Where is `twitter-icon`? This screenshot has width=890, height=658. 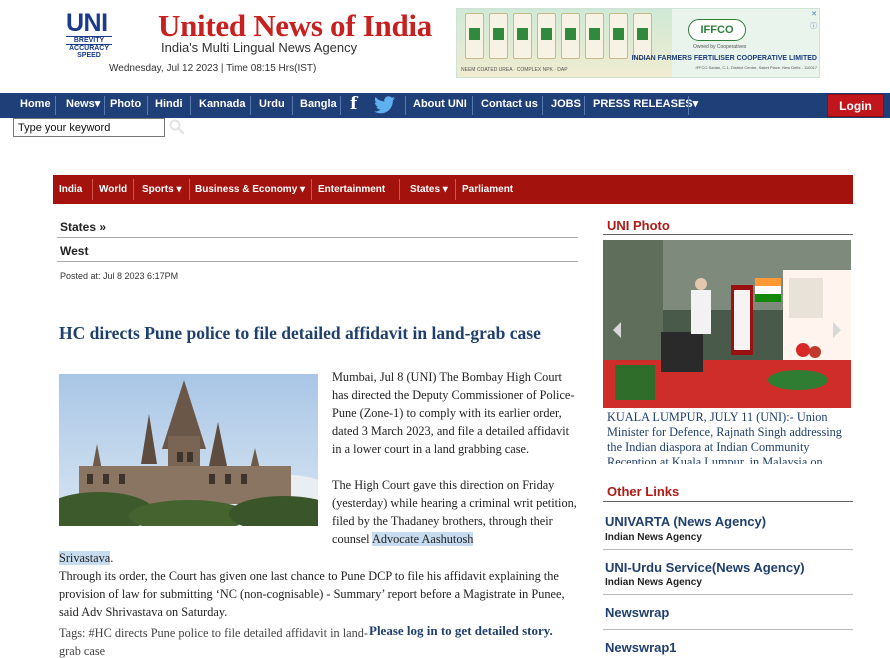
twitter-icon is located at coordinates (384, 106).